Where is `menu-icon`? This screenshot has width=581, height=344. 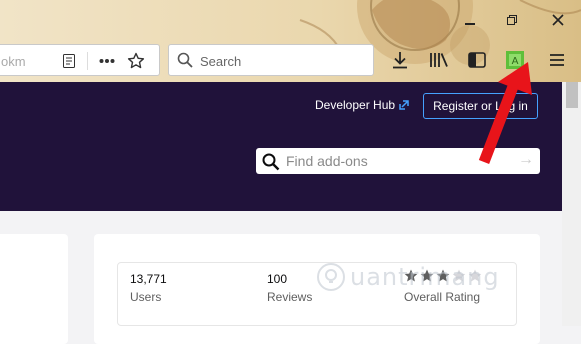
menu-icon is located at coordinates (557, 60).